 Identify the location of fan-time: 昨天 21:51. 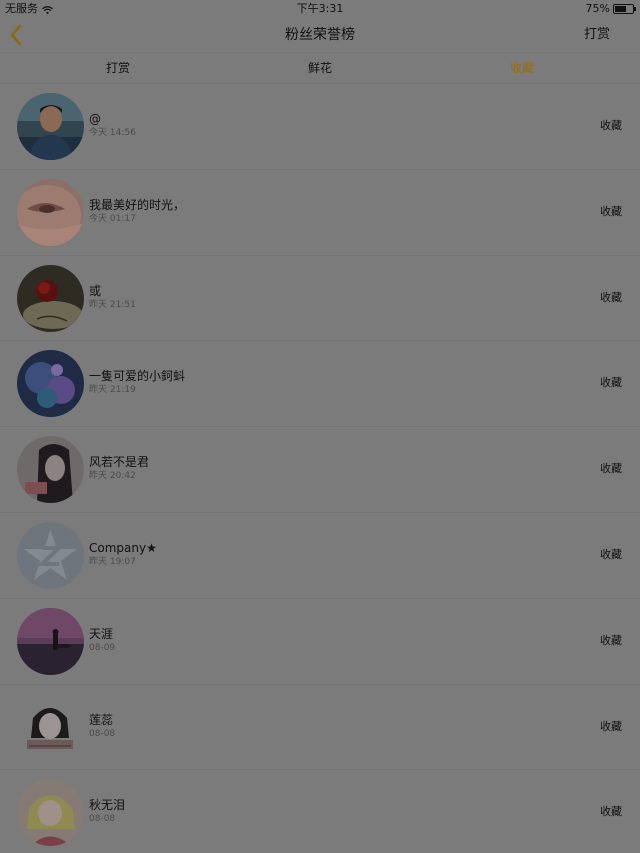
(112, 304).